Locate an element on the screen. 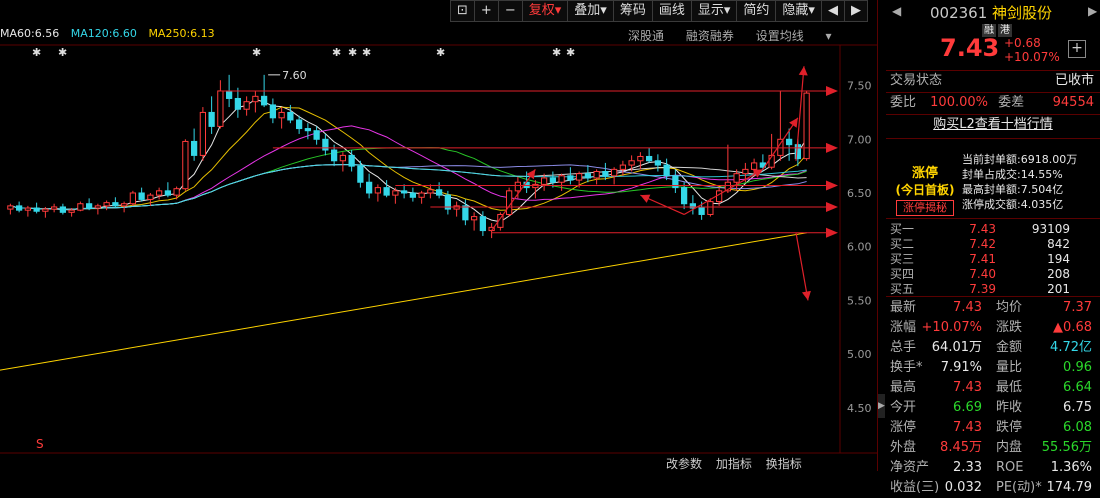  quote-value: 7.43 is located at coordinates (967, 387).